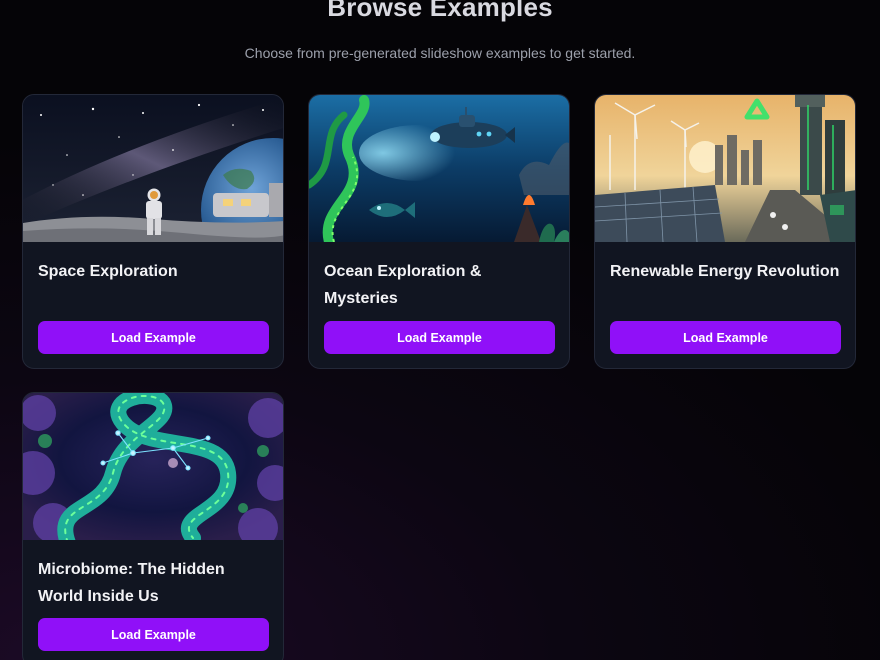 This screenshot has height=660, width=880. I want to click on page-title: Browse Examples, so click(440, 11).